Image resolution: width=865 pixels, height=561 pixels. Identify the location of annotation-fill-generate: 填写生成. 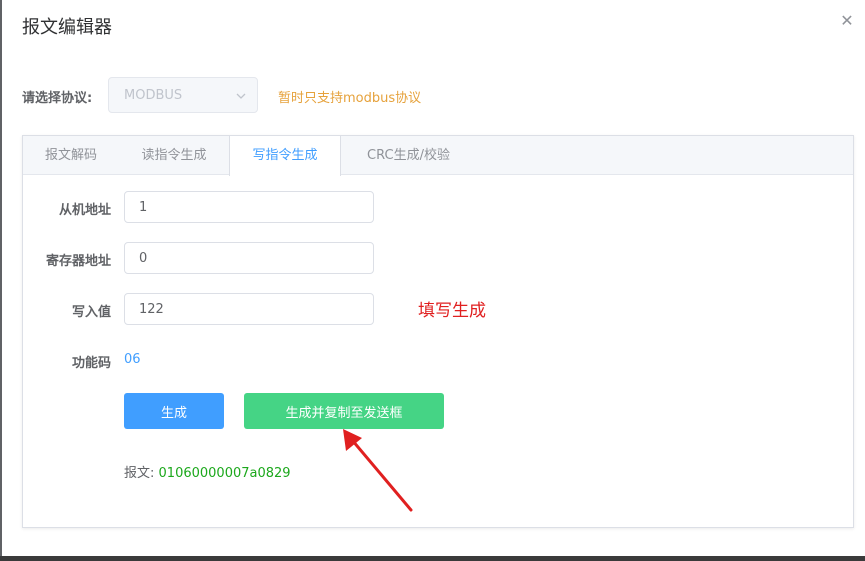
(452, 311).